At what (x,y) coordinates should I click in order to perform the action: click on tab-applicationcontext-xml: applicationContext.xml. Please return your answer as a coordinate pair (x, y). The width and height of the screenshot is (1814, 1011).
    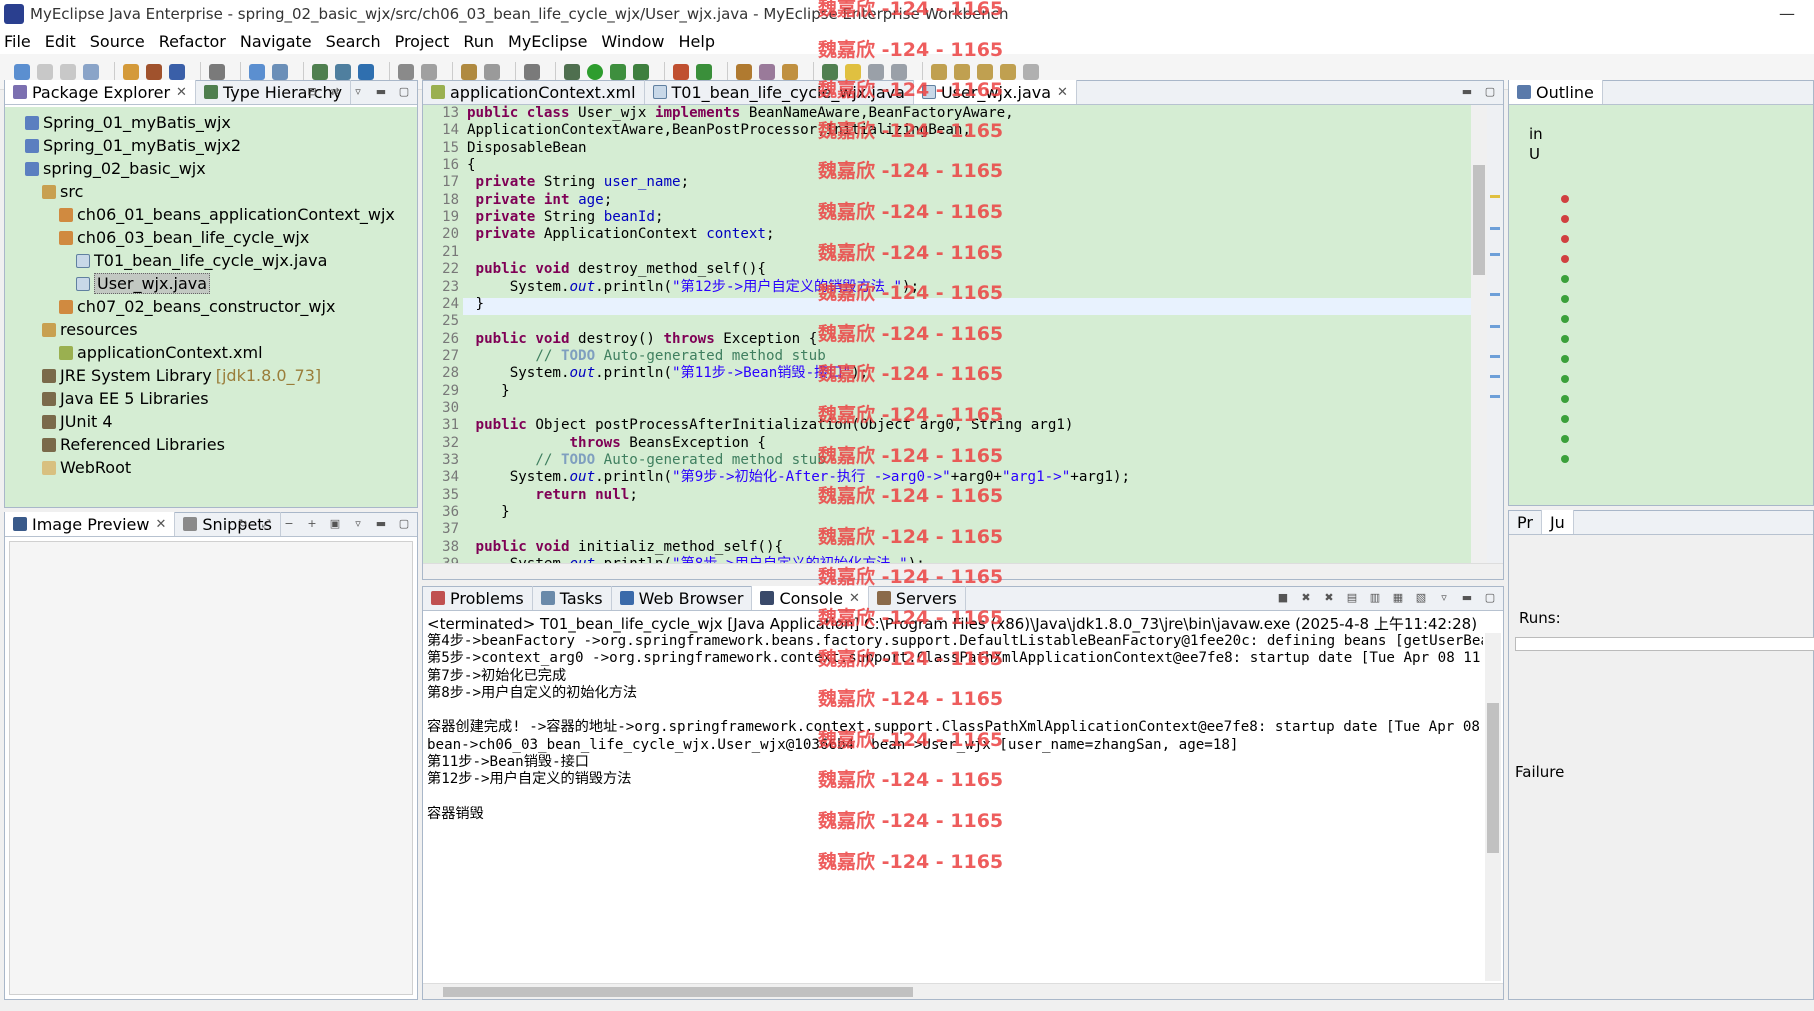
    Looking at the image, I should click on (534, 92).